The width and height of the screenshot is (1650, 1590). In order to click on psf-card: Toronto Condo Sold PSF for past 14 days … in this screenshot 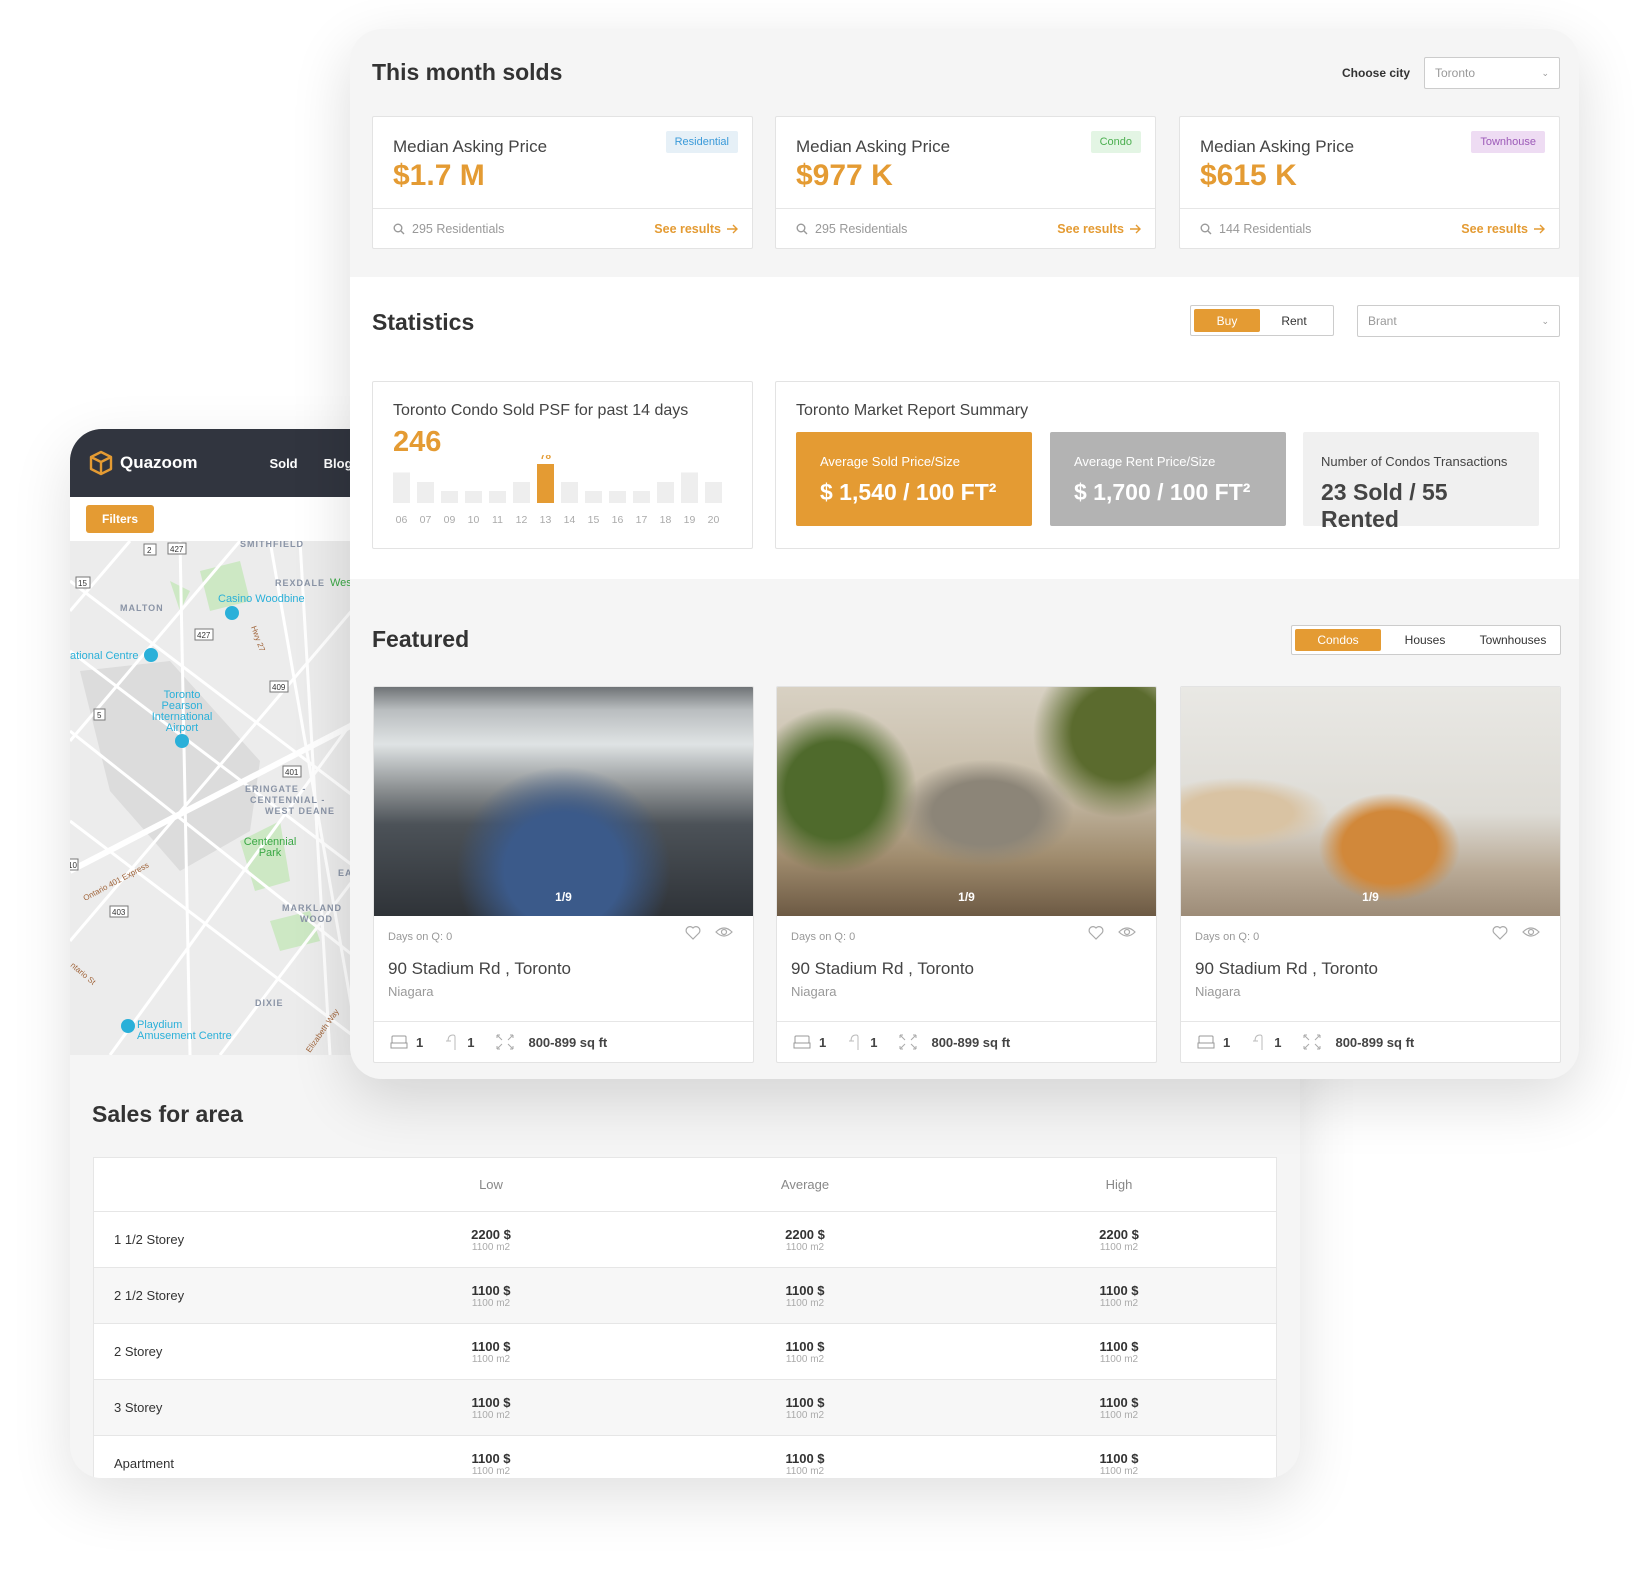, I will do `click(562, 465)`.